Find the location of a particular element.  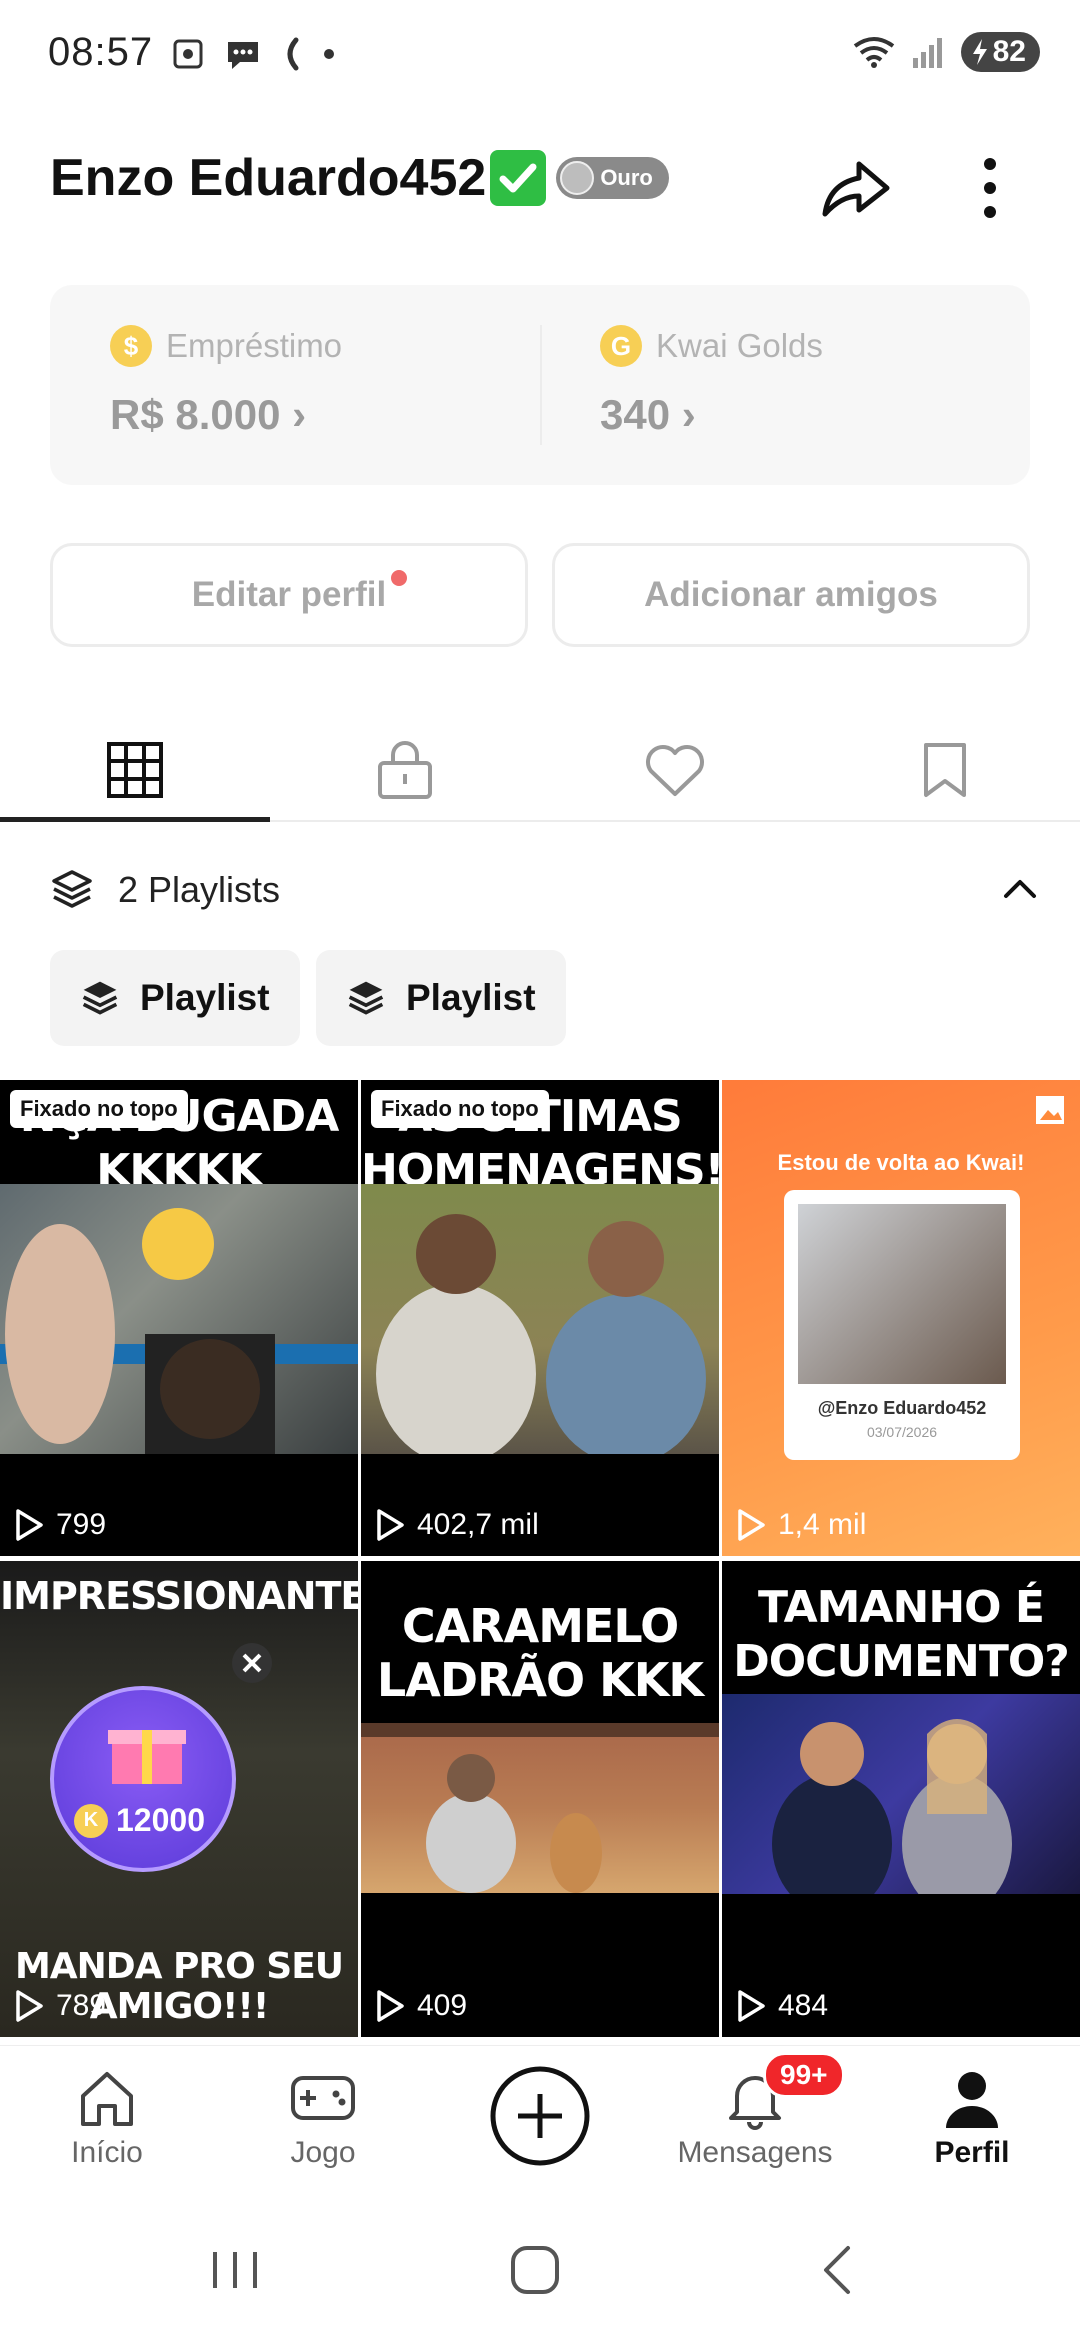

tab-private is located at coordinates (405, 770).